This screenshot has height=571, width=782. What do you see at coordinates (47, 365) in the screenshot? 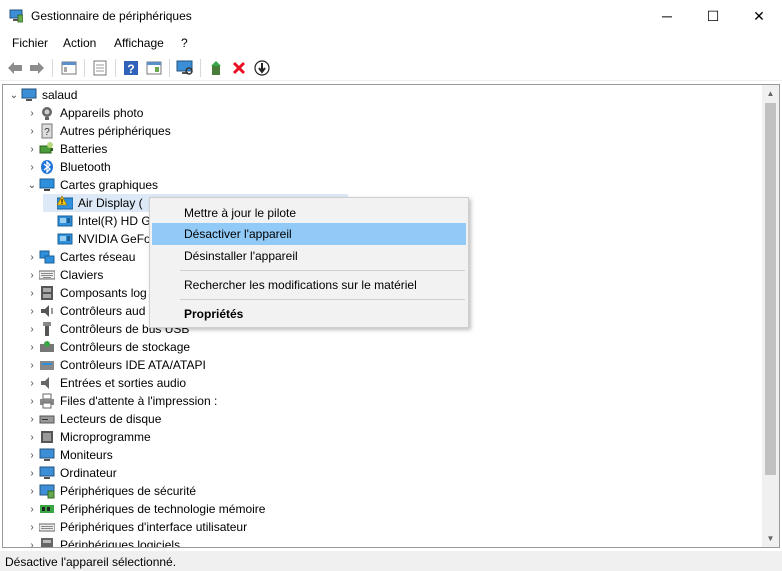
I see `ide-icon` at bounding box center [47, 365].